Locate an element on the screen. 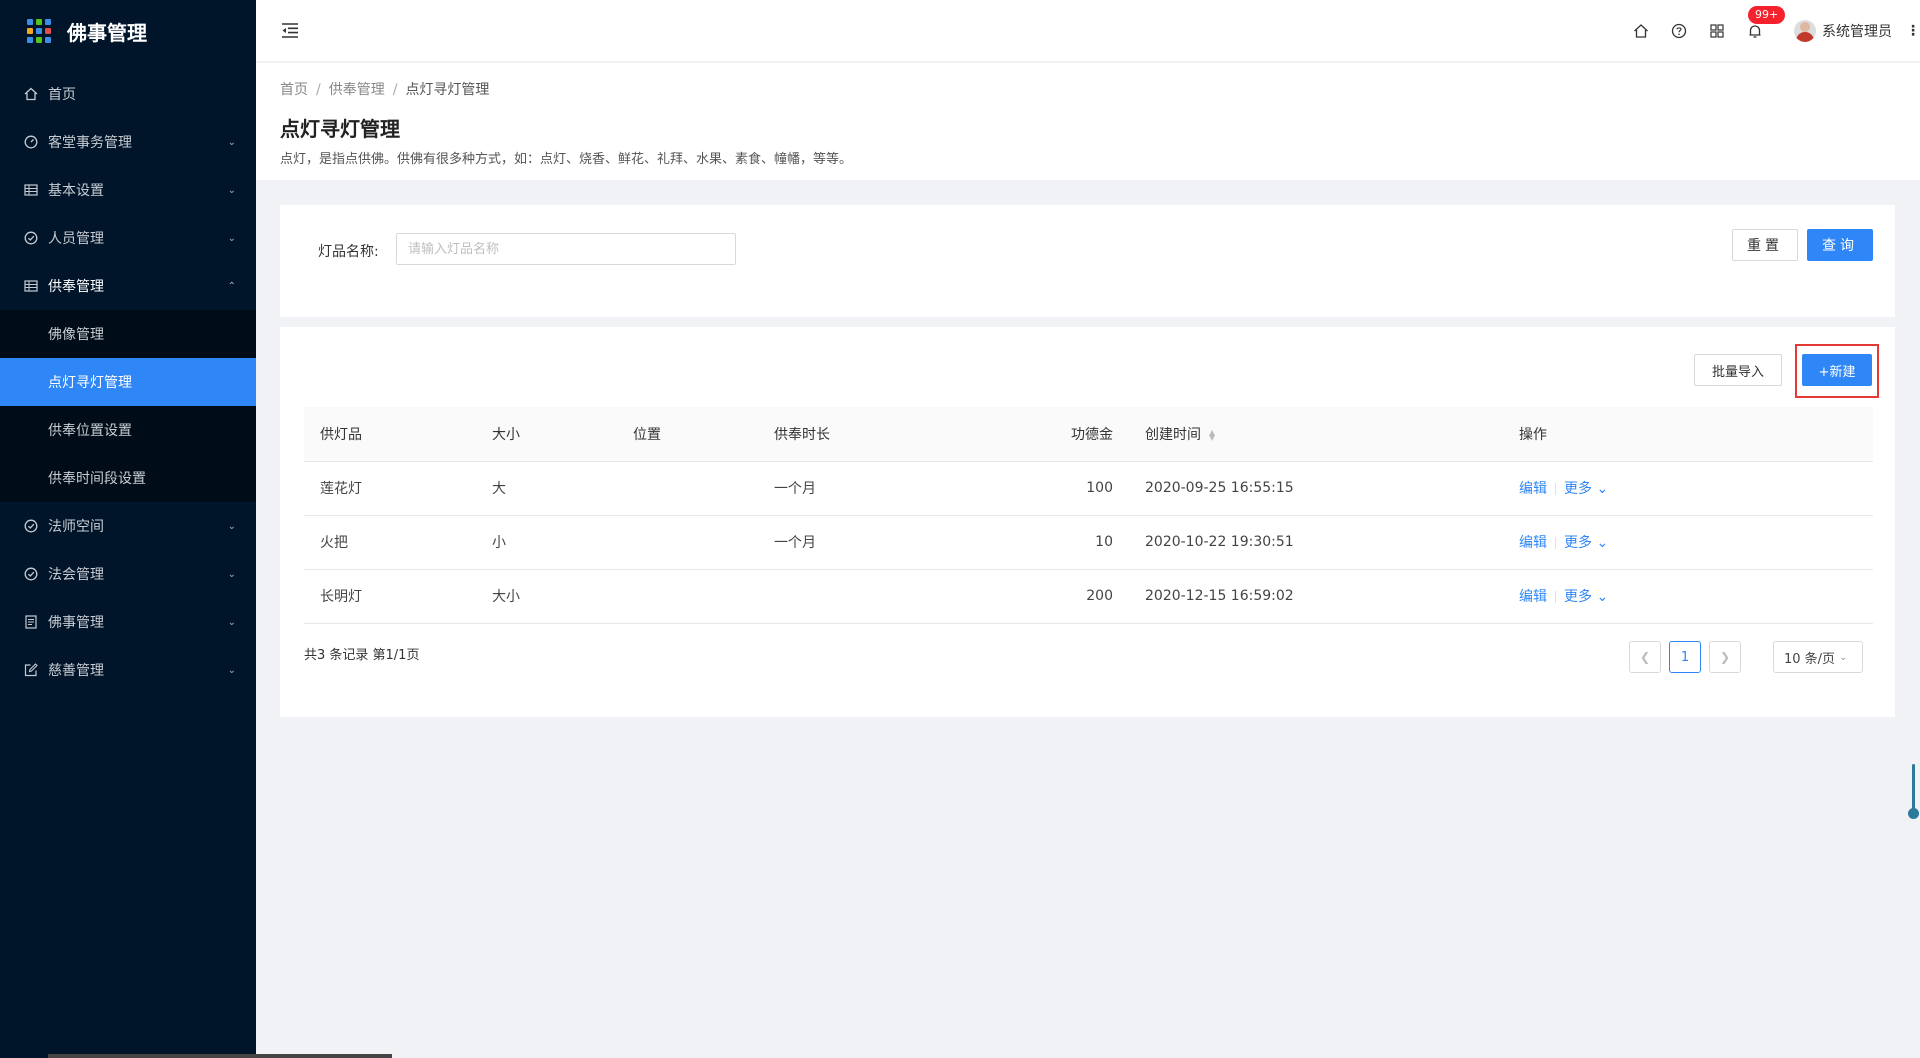  next-page-button: ❯ is located at coordinates (1725, 657).